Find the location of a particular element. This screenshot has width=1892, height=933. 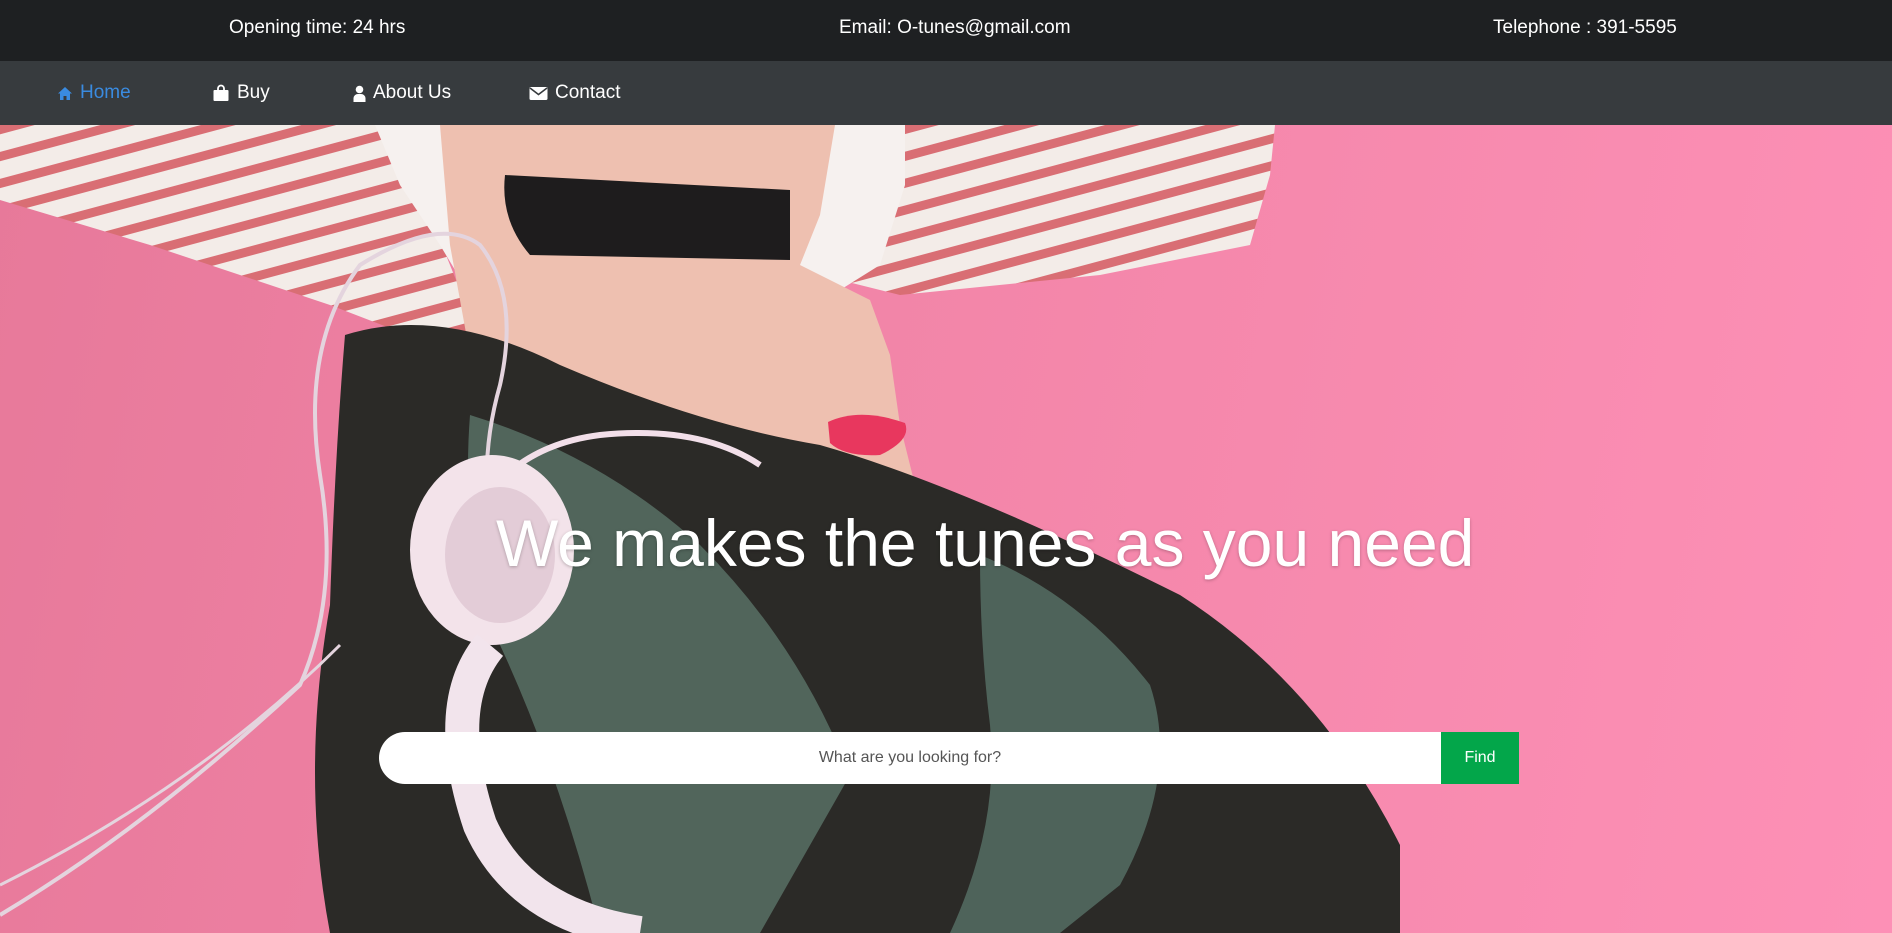

nav-contact: Contact is located at coordinates (574, 93).